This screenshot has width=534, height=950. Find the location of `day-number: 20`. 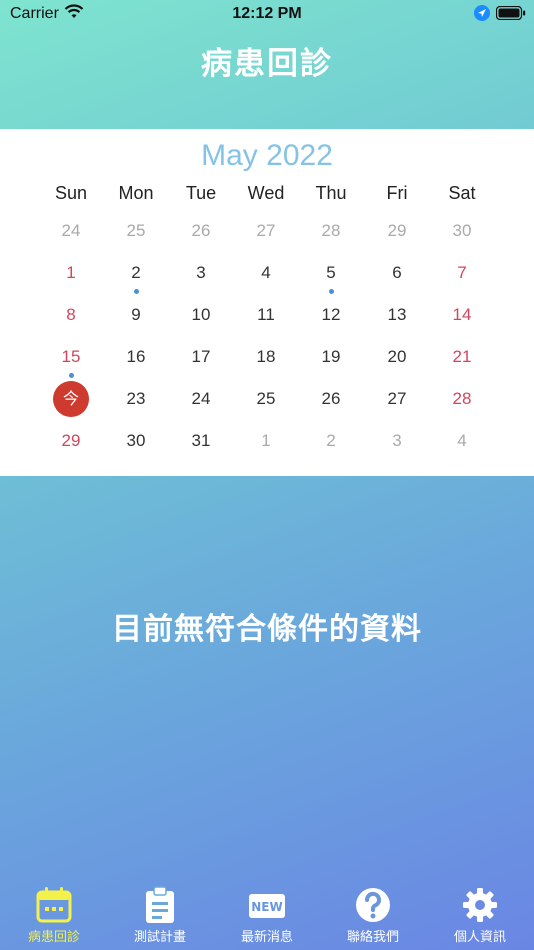

day-number: 20 is located at coordinates (397, 356).